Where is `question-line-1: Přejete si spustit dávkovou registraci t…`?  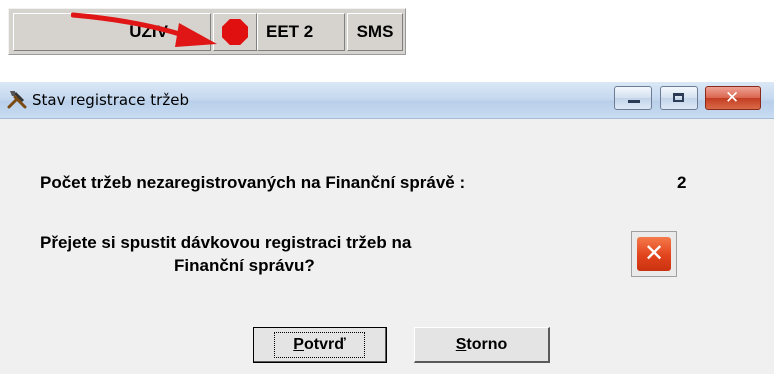 question-line-1: Přejete si spustit dávkovou registraci t… is located at coordinates (226, 242).